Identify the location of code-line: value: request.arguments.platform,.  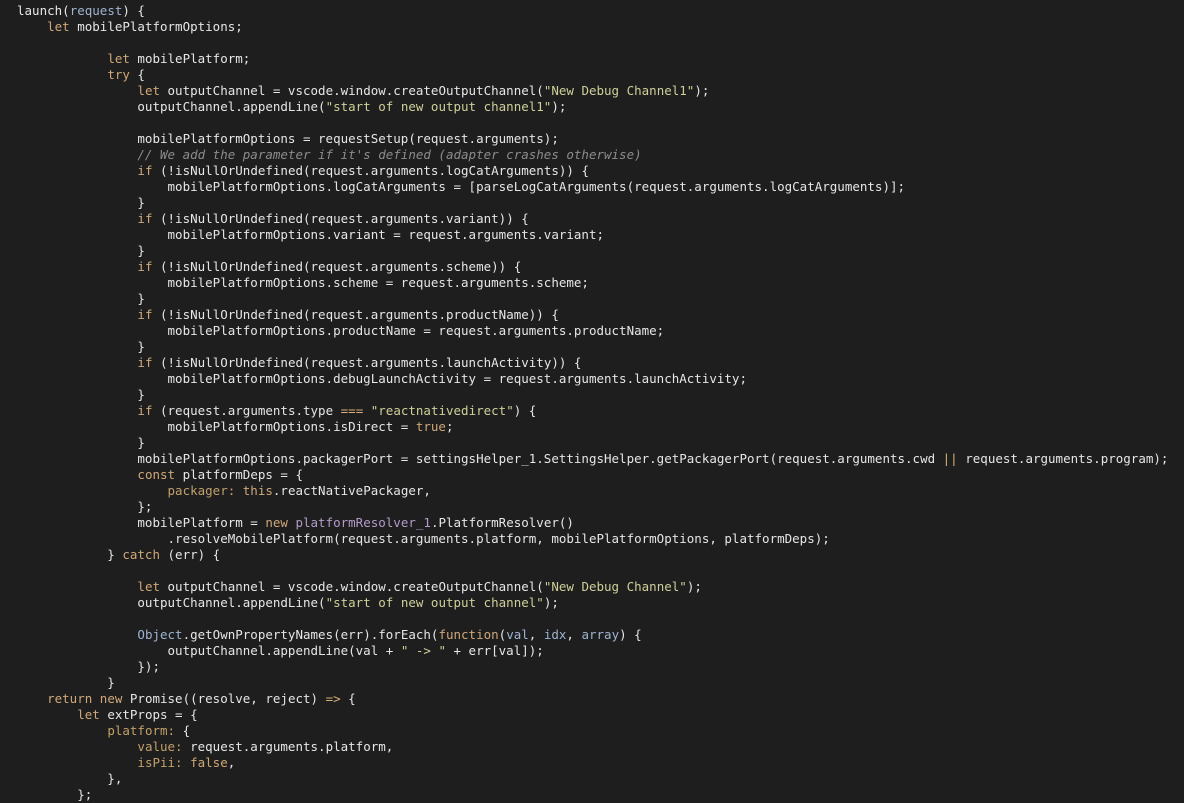
(205, 747).